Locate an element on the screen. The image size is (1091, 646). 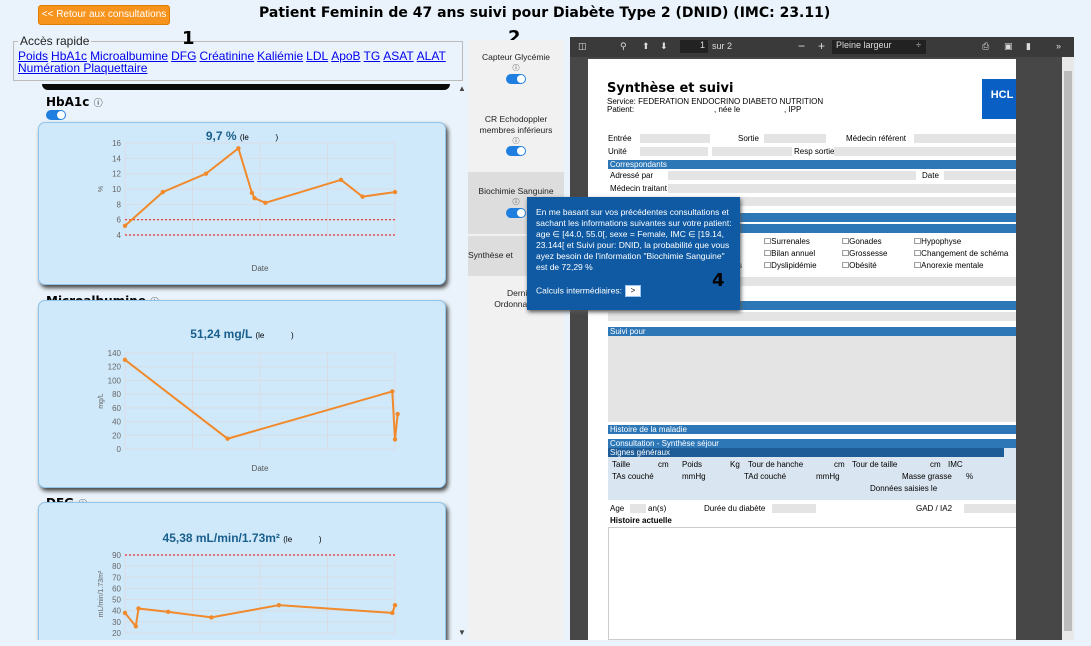
histoire-actuelle-box is located at coordinates (812, 583).